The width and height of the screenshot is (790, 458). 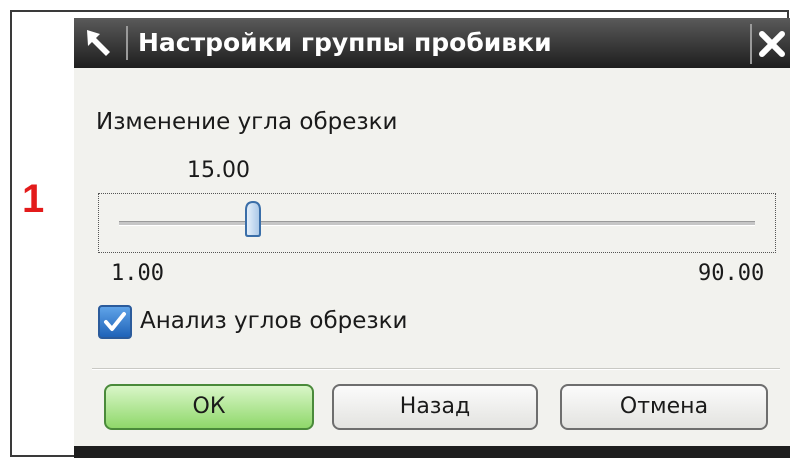 I want to click on slider-track, so click(x=437, y=223).